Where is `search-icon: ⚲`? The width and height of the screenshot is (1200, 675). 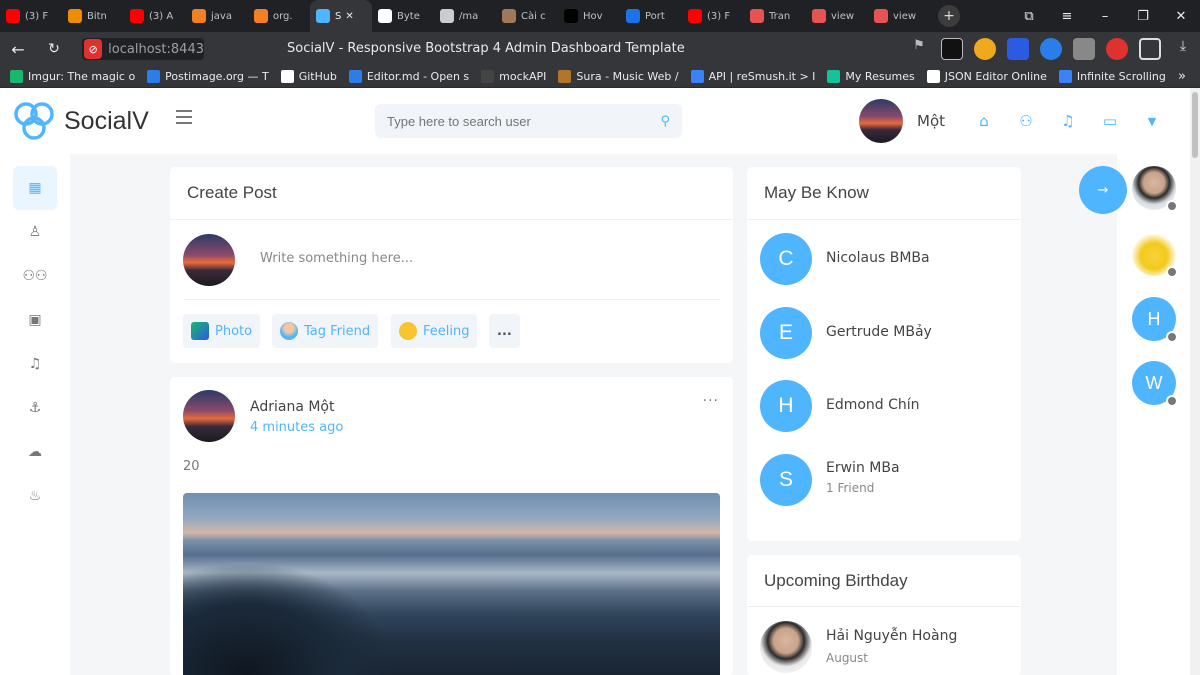 search-icon: ⚲ is located at coordinates (665, 121).